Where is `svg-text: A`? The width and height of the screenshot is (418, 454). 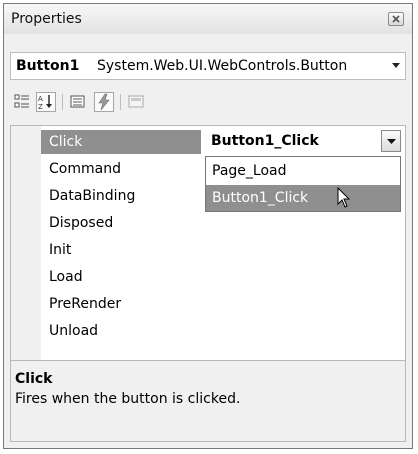 svg-text: A is located at coordinates (40, 99).